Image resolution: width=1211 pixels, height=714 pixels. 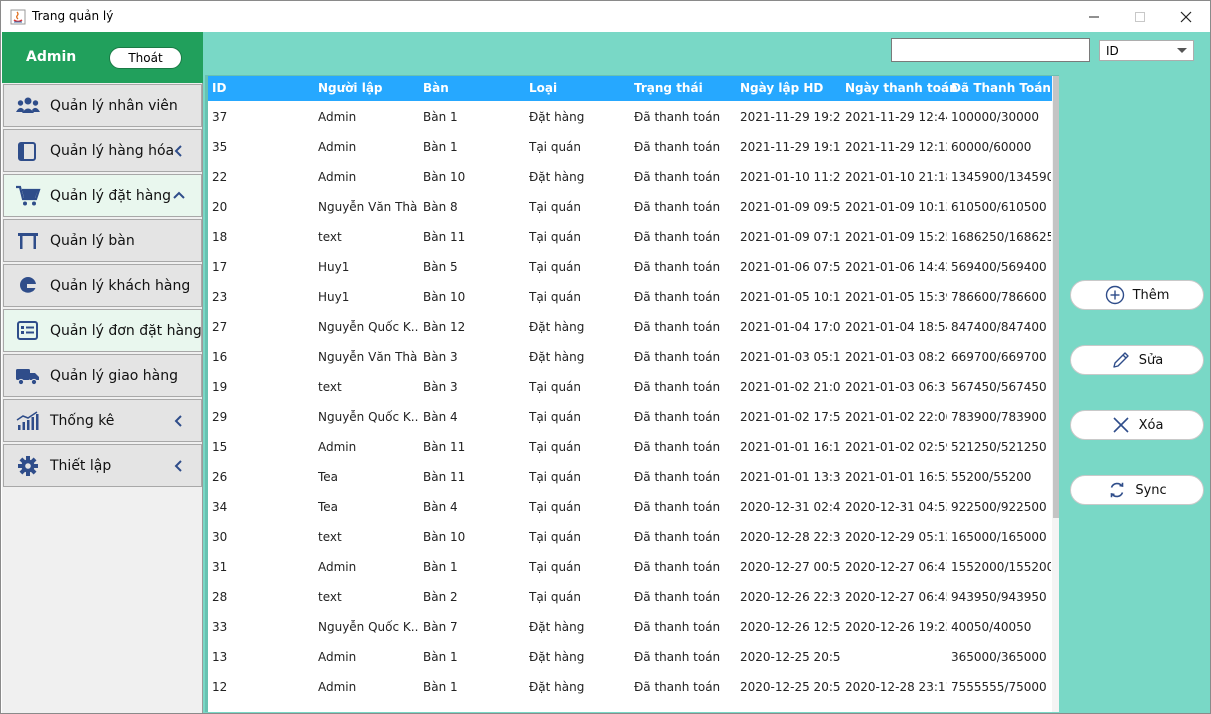 I want to click on table-icon, so click(x=28, y=241).